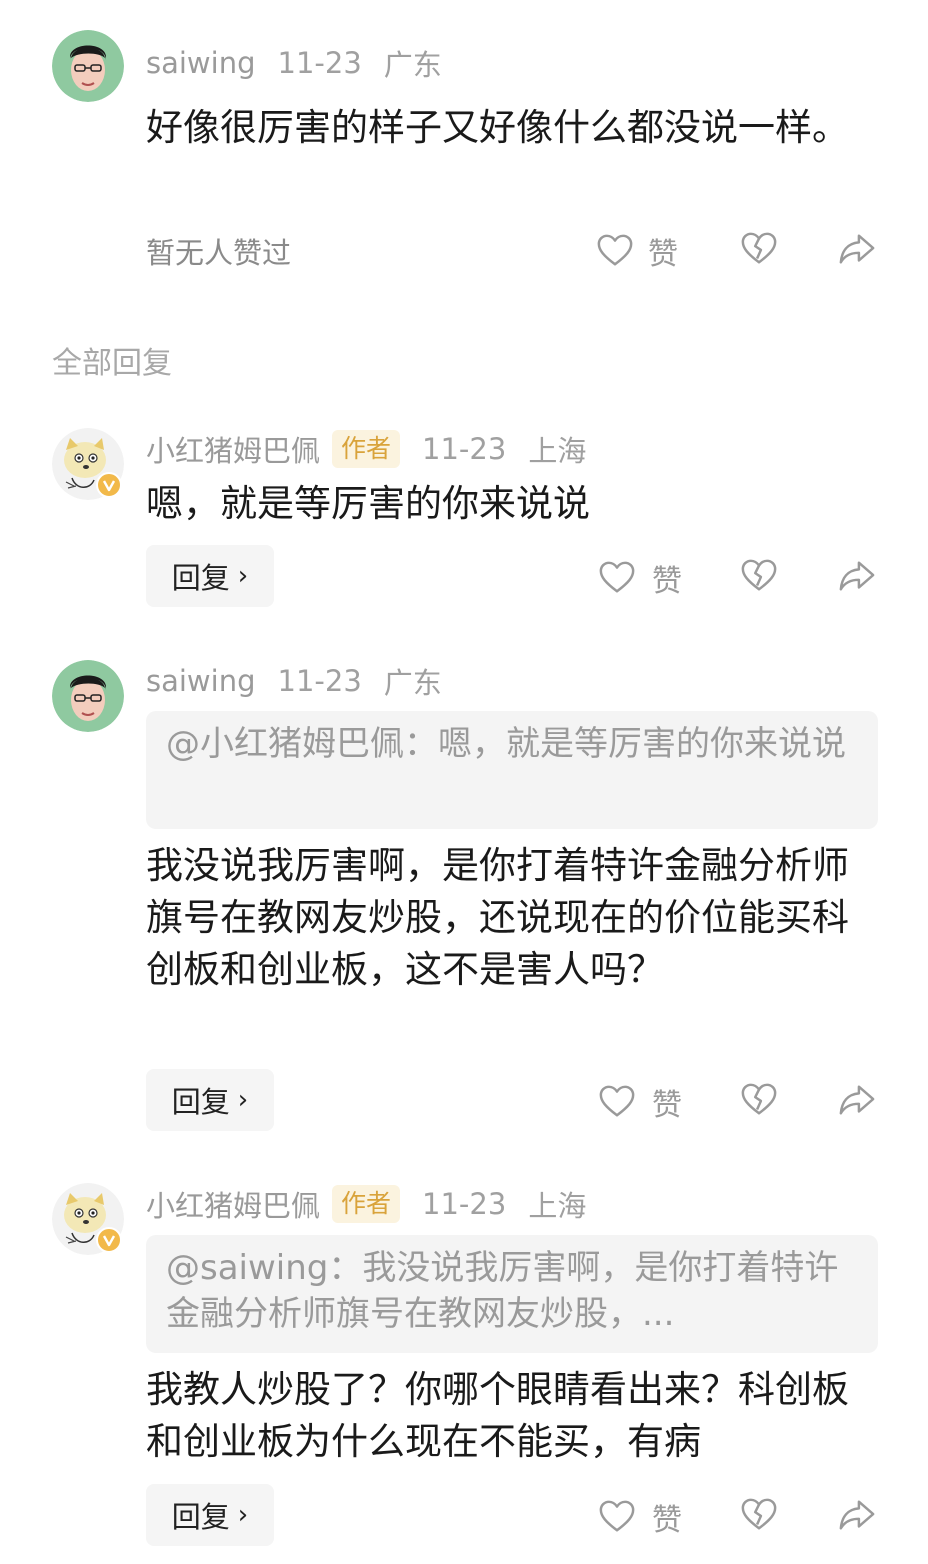 This screenshot has width=928, height=1564. I want to click on reply-meta: saiwing 11-23 广东, so click(294, 681).